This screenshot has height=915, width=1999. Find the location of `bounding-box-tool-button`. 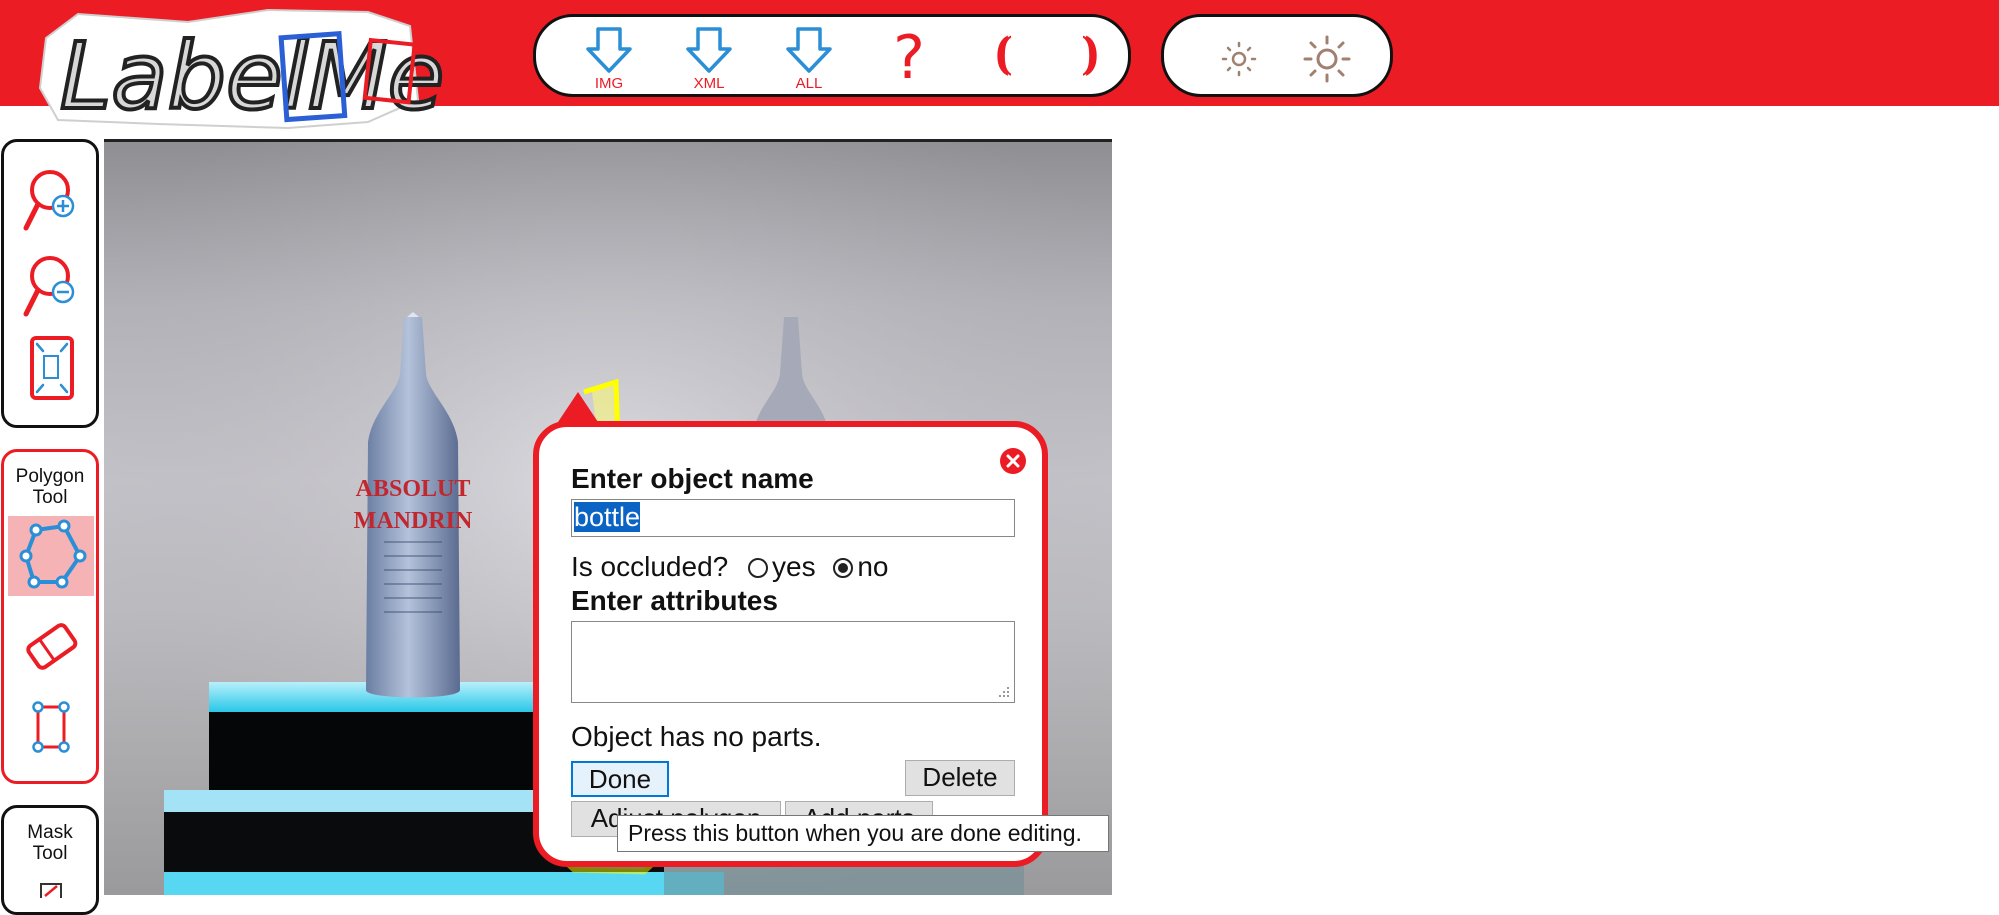

bounding-box-tool-button is located at coordinates (51, 735).